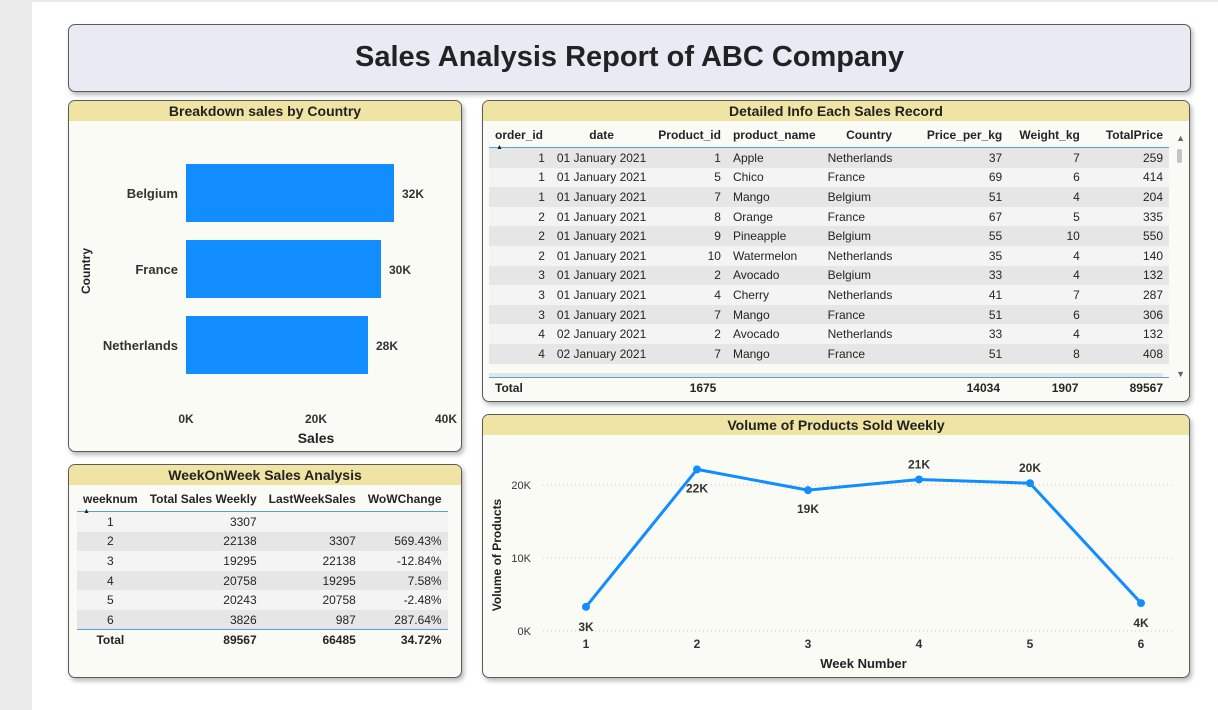  I want to click on table-row: 4 20758 19295 7.58%, so click(262, 580).